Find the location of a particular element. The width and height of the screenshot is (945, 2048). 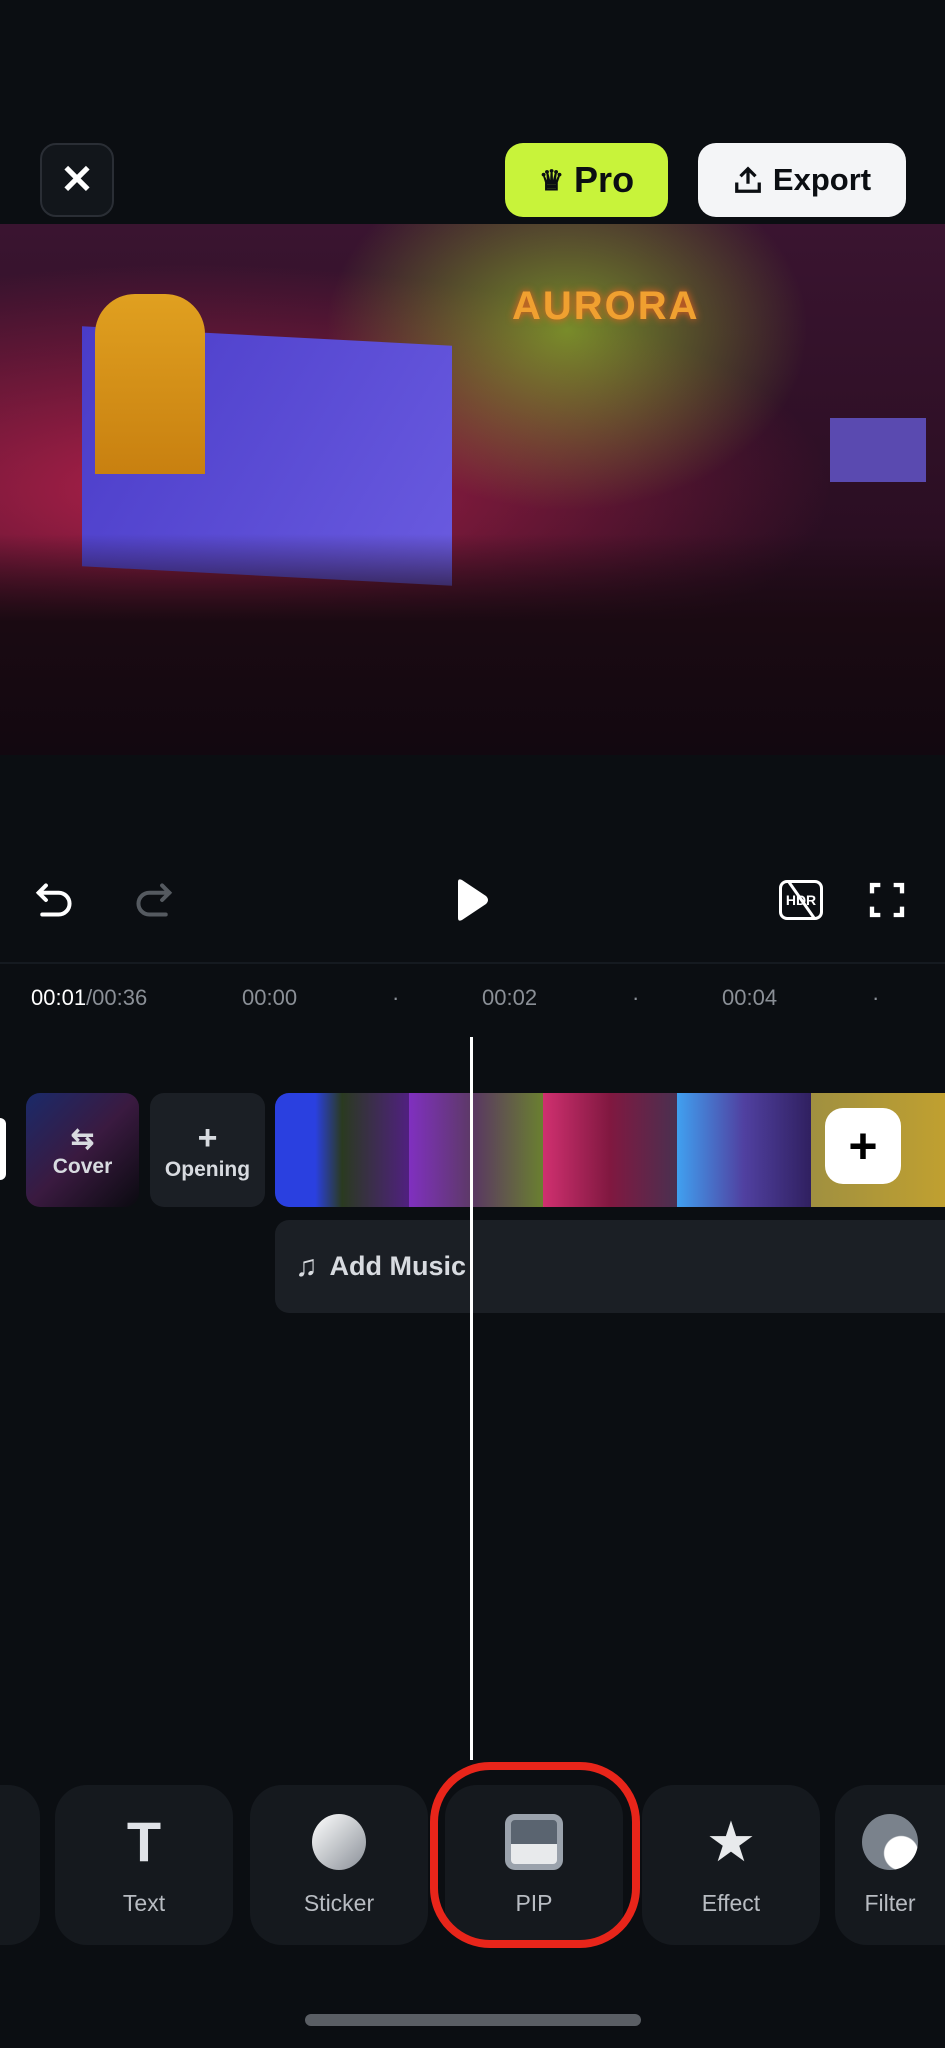

toolbar-item-sticker: Sticker is located at coordinates (339, 1865).